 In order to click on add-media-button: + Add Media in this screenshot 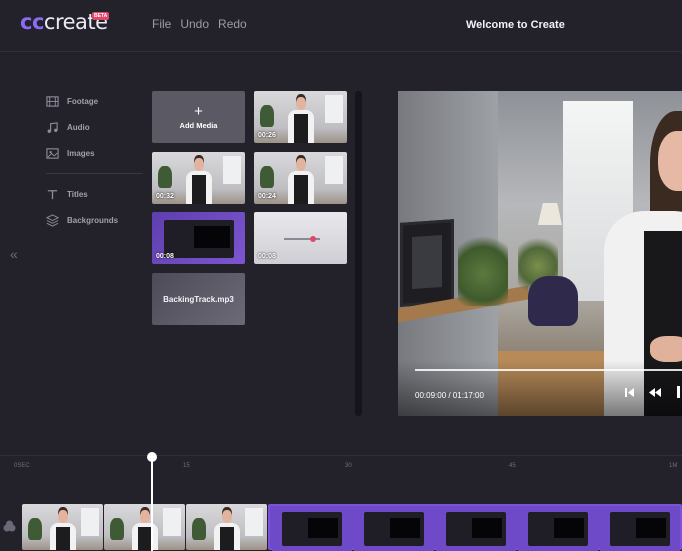, I will do `click(198, 117)`.